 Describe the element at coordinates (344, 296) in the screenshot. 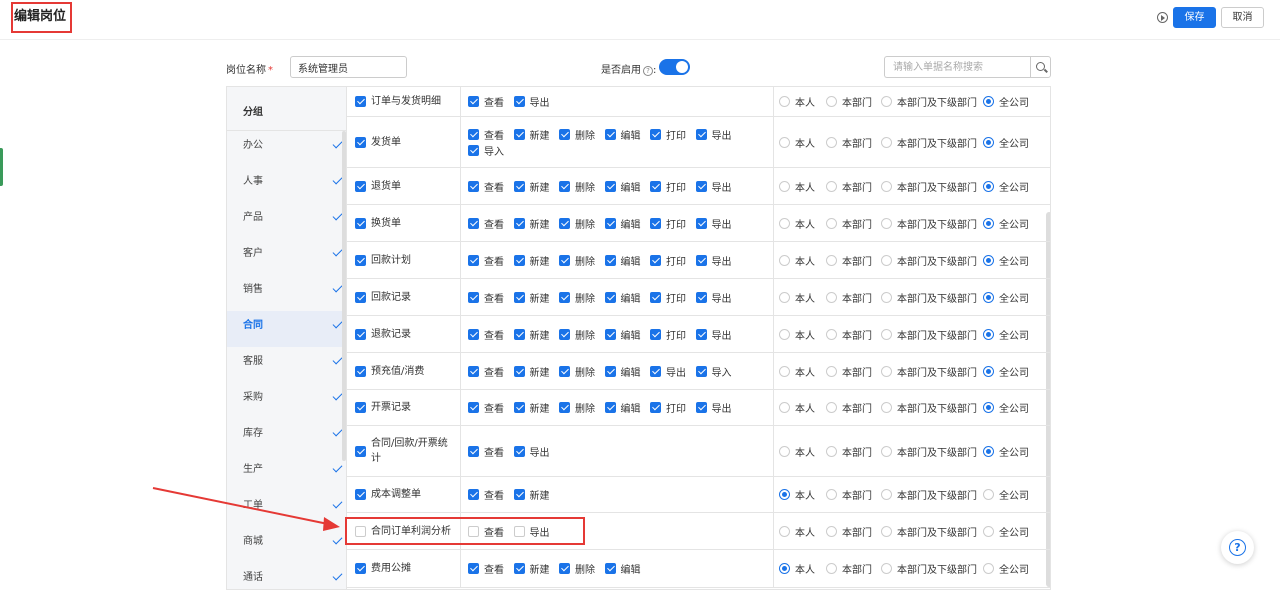

I see `group-scrollbar` at that location.